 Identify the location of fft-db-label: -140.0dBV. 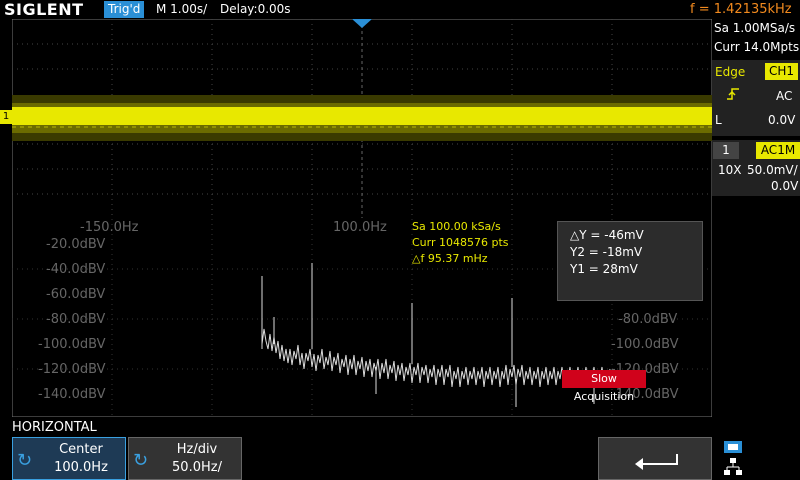
(72, 394).